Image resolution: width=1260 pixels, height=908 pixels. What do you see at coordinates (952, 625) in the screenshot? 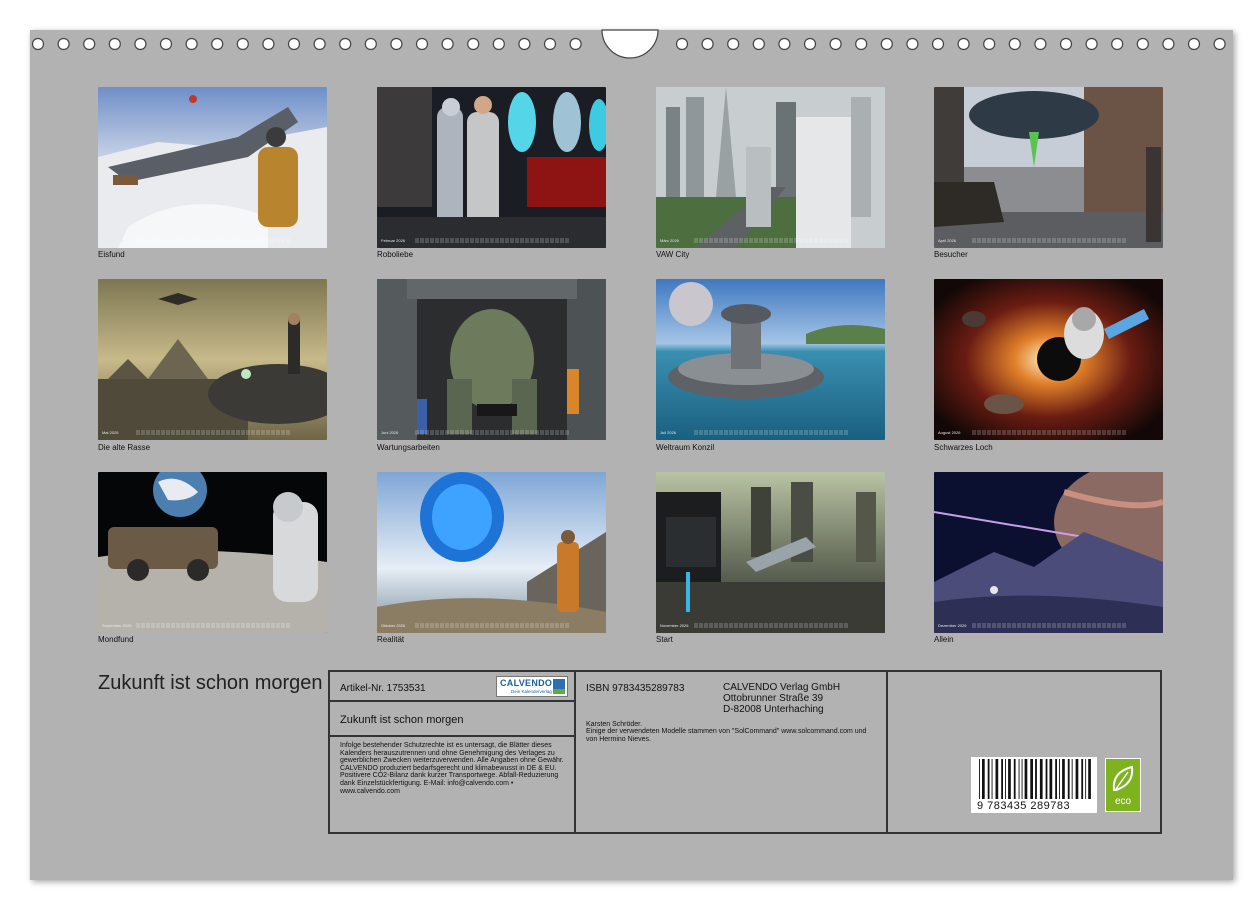
I see `month-label: Dezember 2026` at bounding box center [952, 625].